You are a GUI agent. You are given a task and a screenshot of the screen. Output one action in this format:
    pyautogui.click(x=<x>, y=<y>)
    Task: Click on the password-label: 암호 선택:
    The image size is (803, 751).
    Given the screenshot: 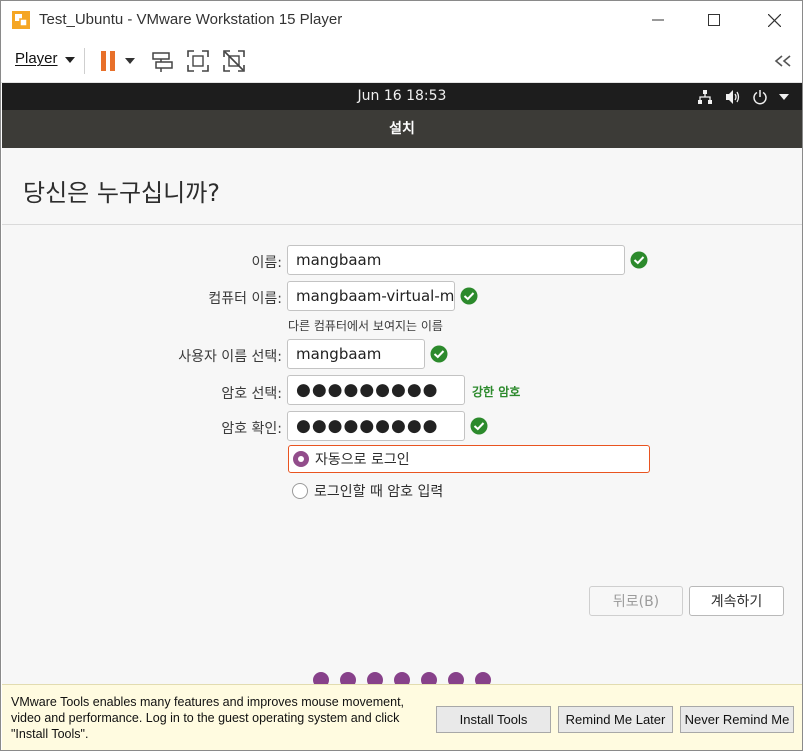 What is the action you would take?
    pyautogui.click(x=251, y=394)
    